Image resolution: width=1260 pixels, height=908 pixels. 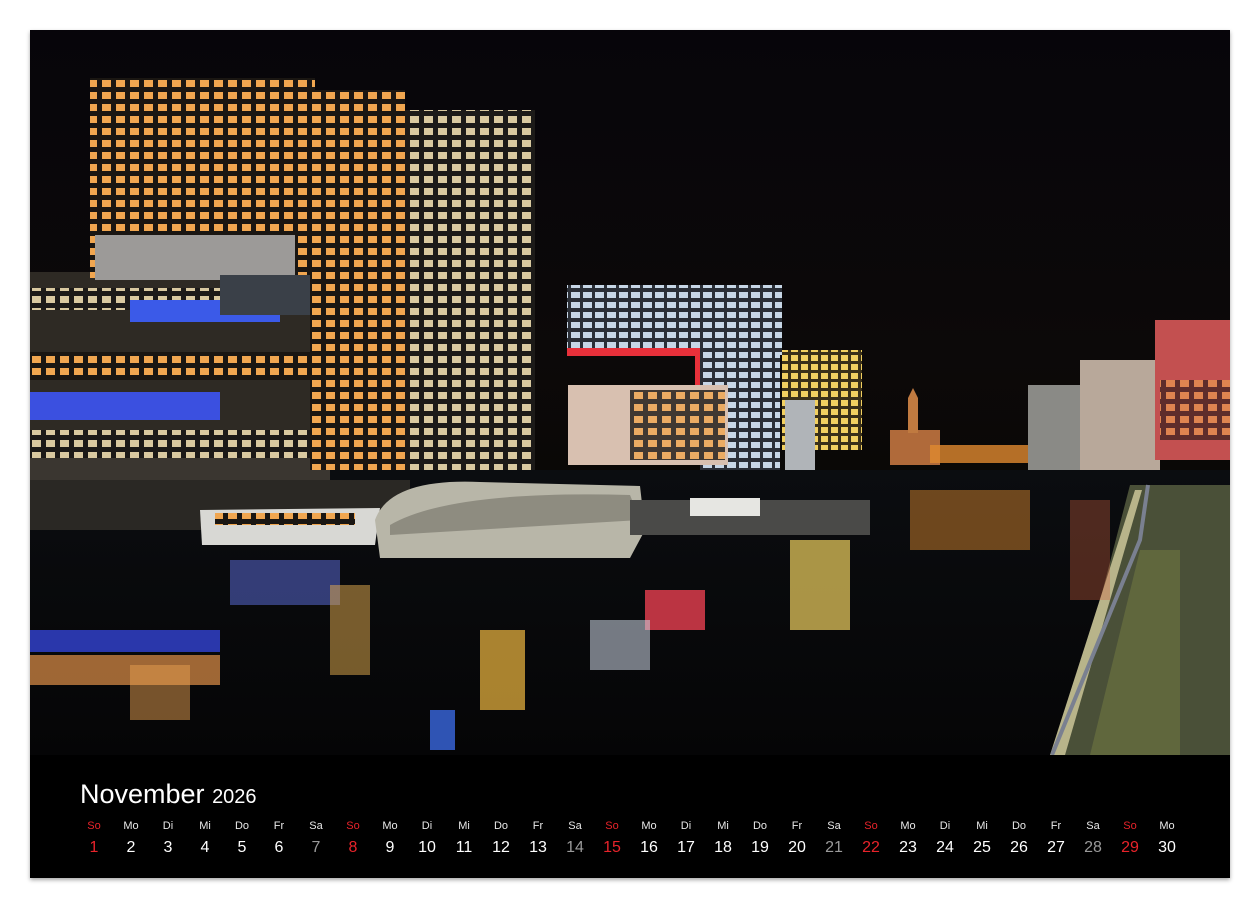 I want to click on day-cell: Do 26, so click(x=1019, y=839).